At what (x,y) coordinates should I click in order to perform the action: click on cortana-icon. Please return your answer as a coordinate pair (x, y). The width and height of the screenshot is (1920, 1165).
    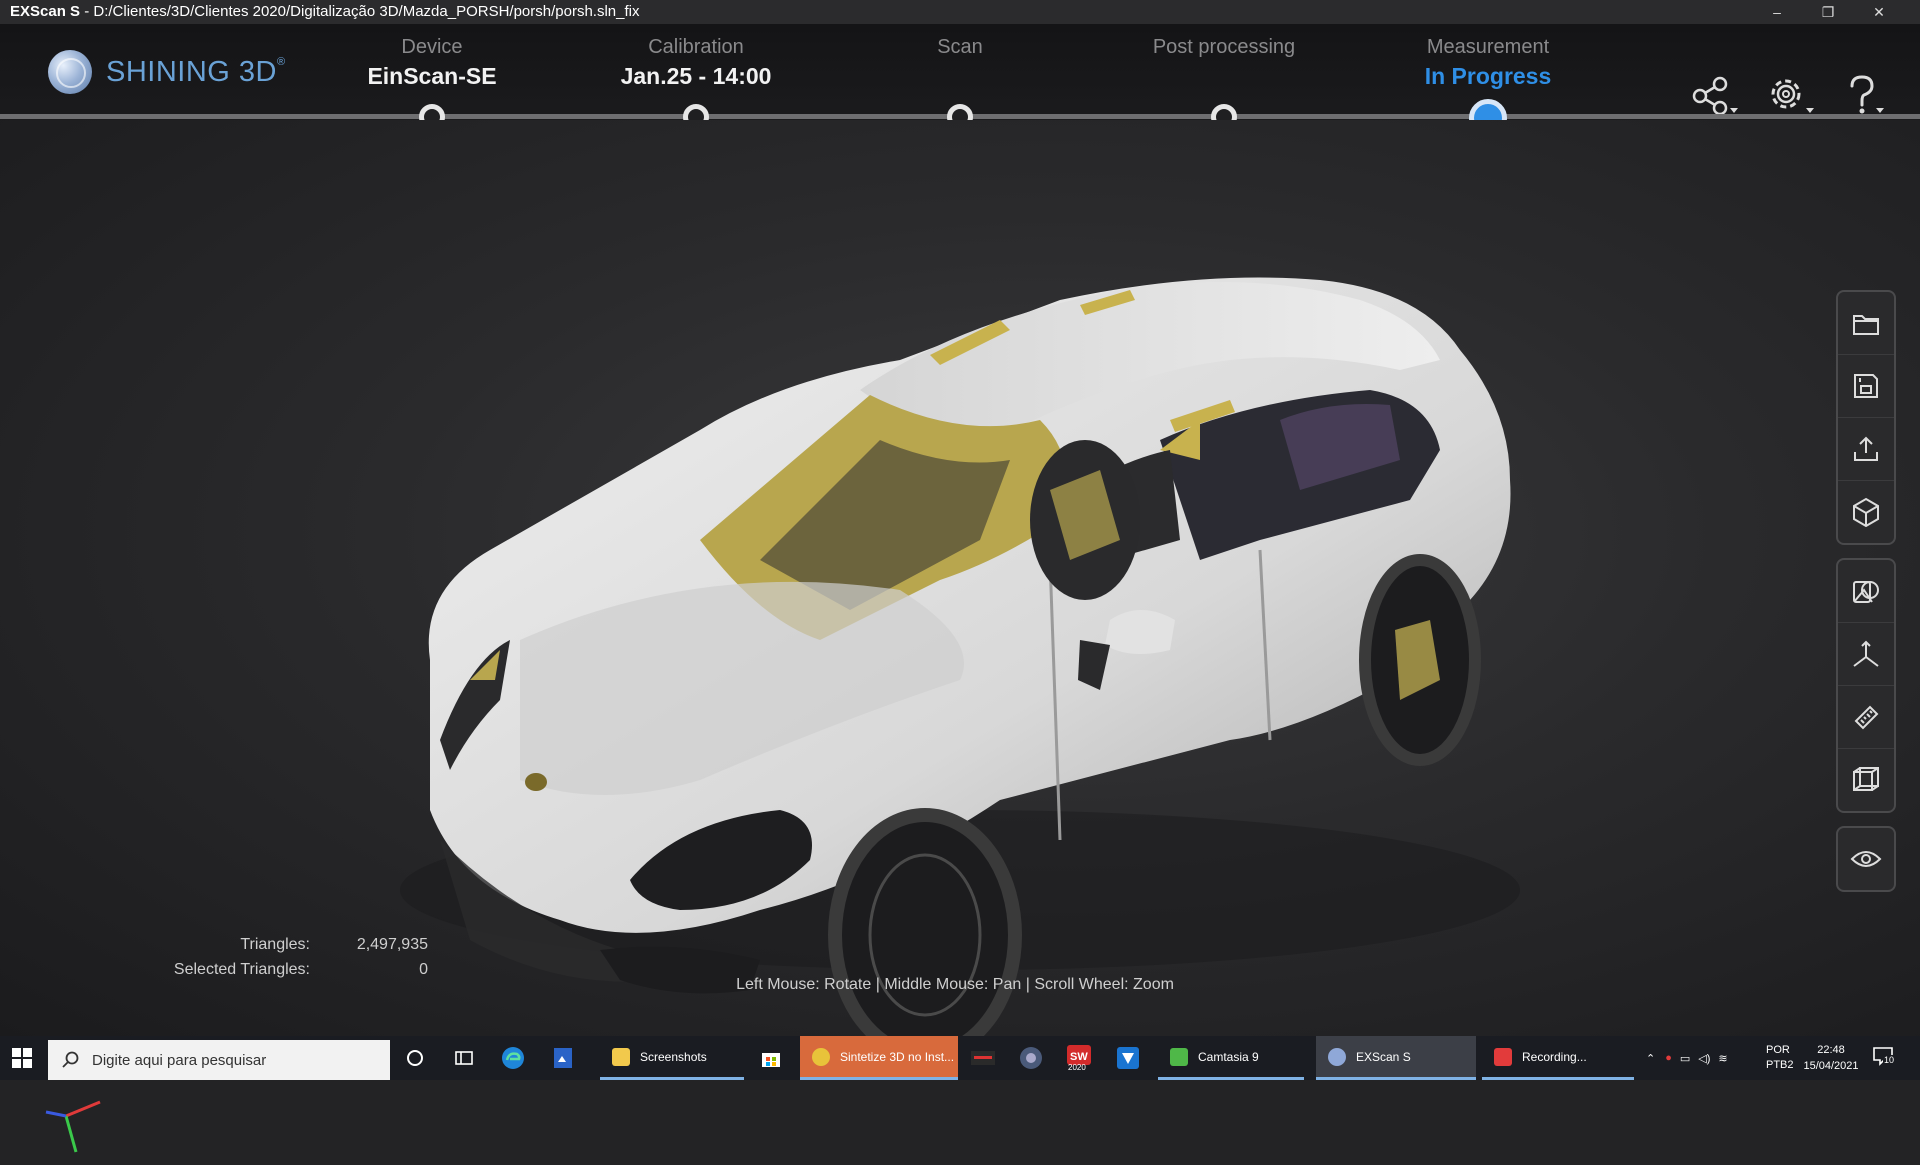
    Looking at the image, I should click on (415, 1058).